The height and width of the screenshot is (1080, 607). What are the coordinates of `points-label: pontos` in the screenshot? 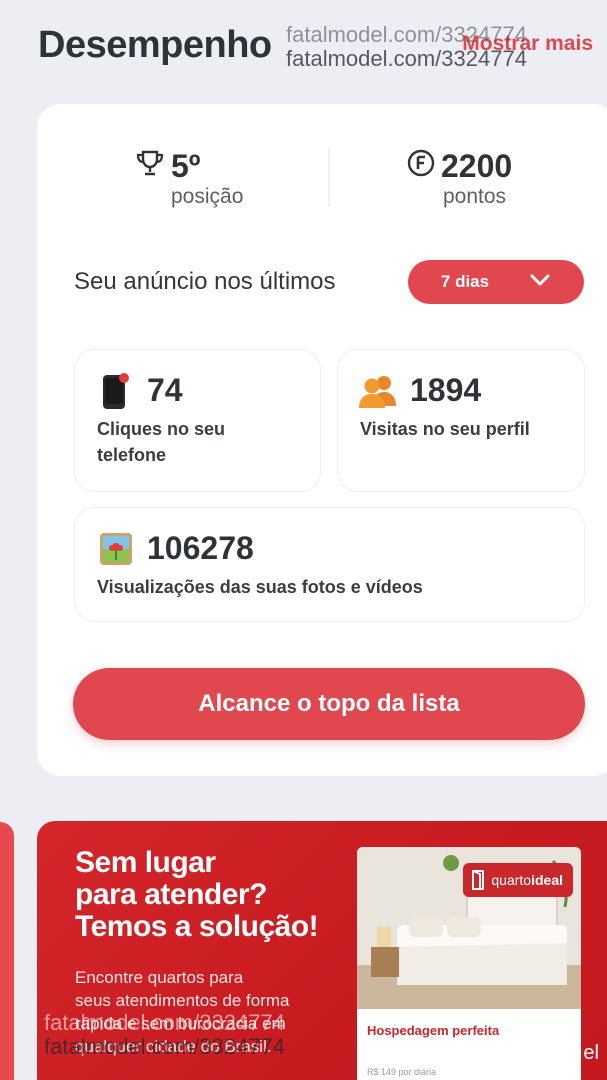 It's located at (475, 196).